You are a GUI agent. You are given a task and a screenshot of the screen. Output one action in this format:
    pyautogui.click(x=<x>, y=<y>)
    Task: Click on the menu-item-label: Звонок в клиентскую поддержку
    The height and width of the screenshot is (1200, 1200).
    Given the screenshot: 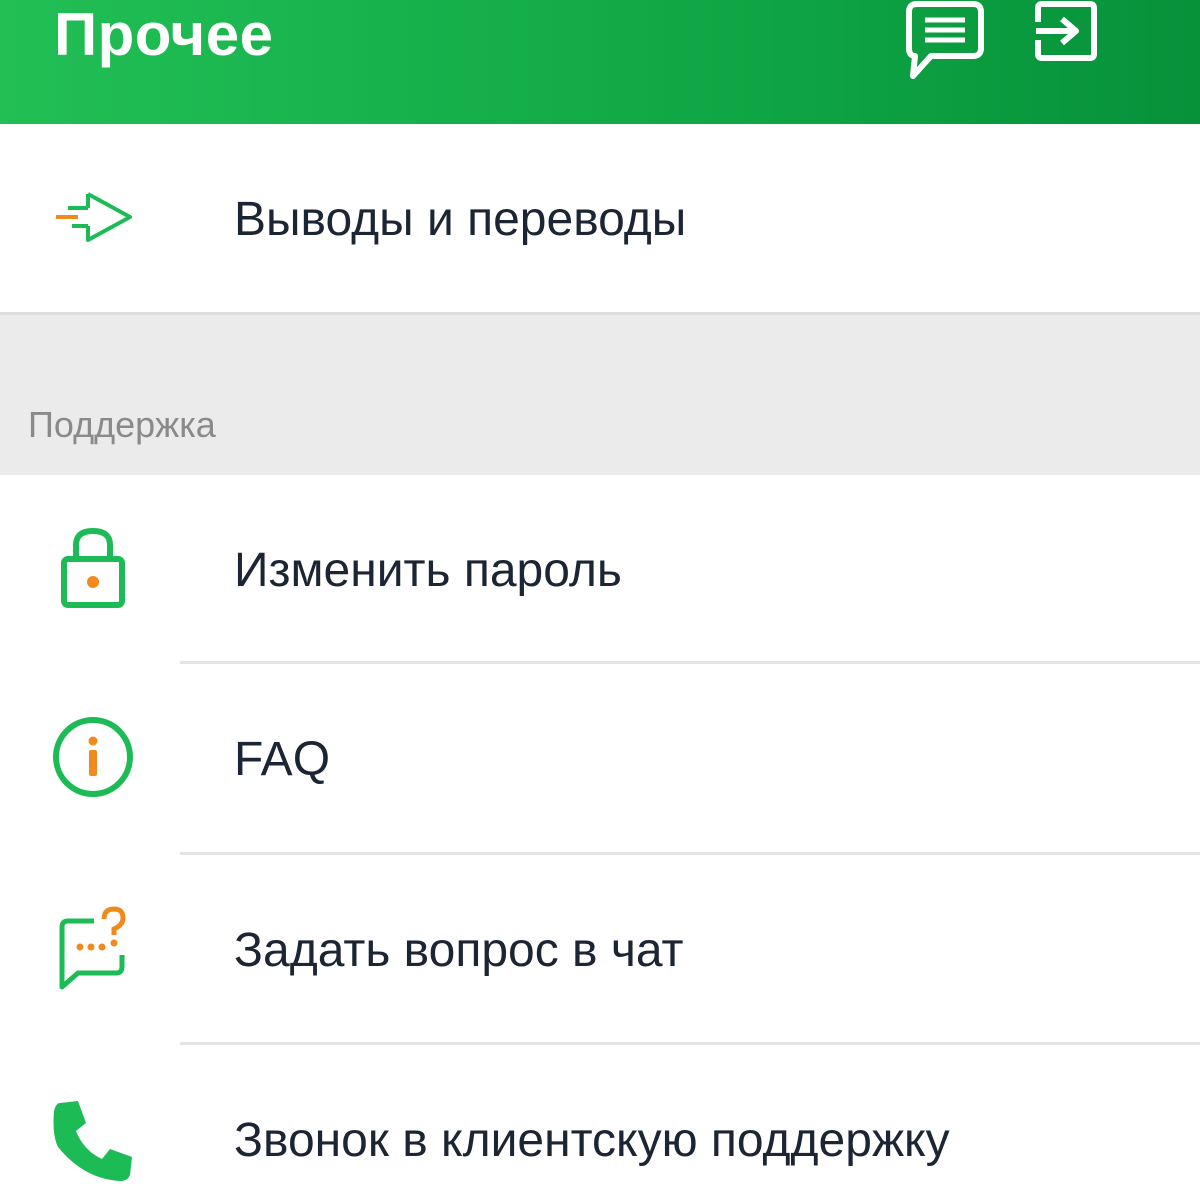 What is the action you would take?
    pyautogui.click(x=592, y=1140)
    